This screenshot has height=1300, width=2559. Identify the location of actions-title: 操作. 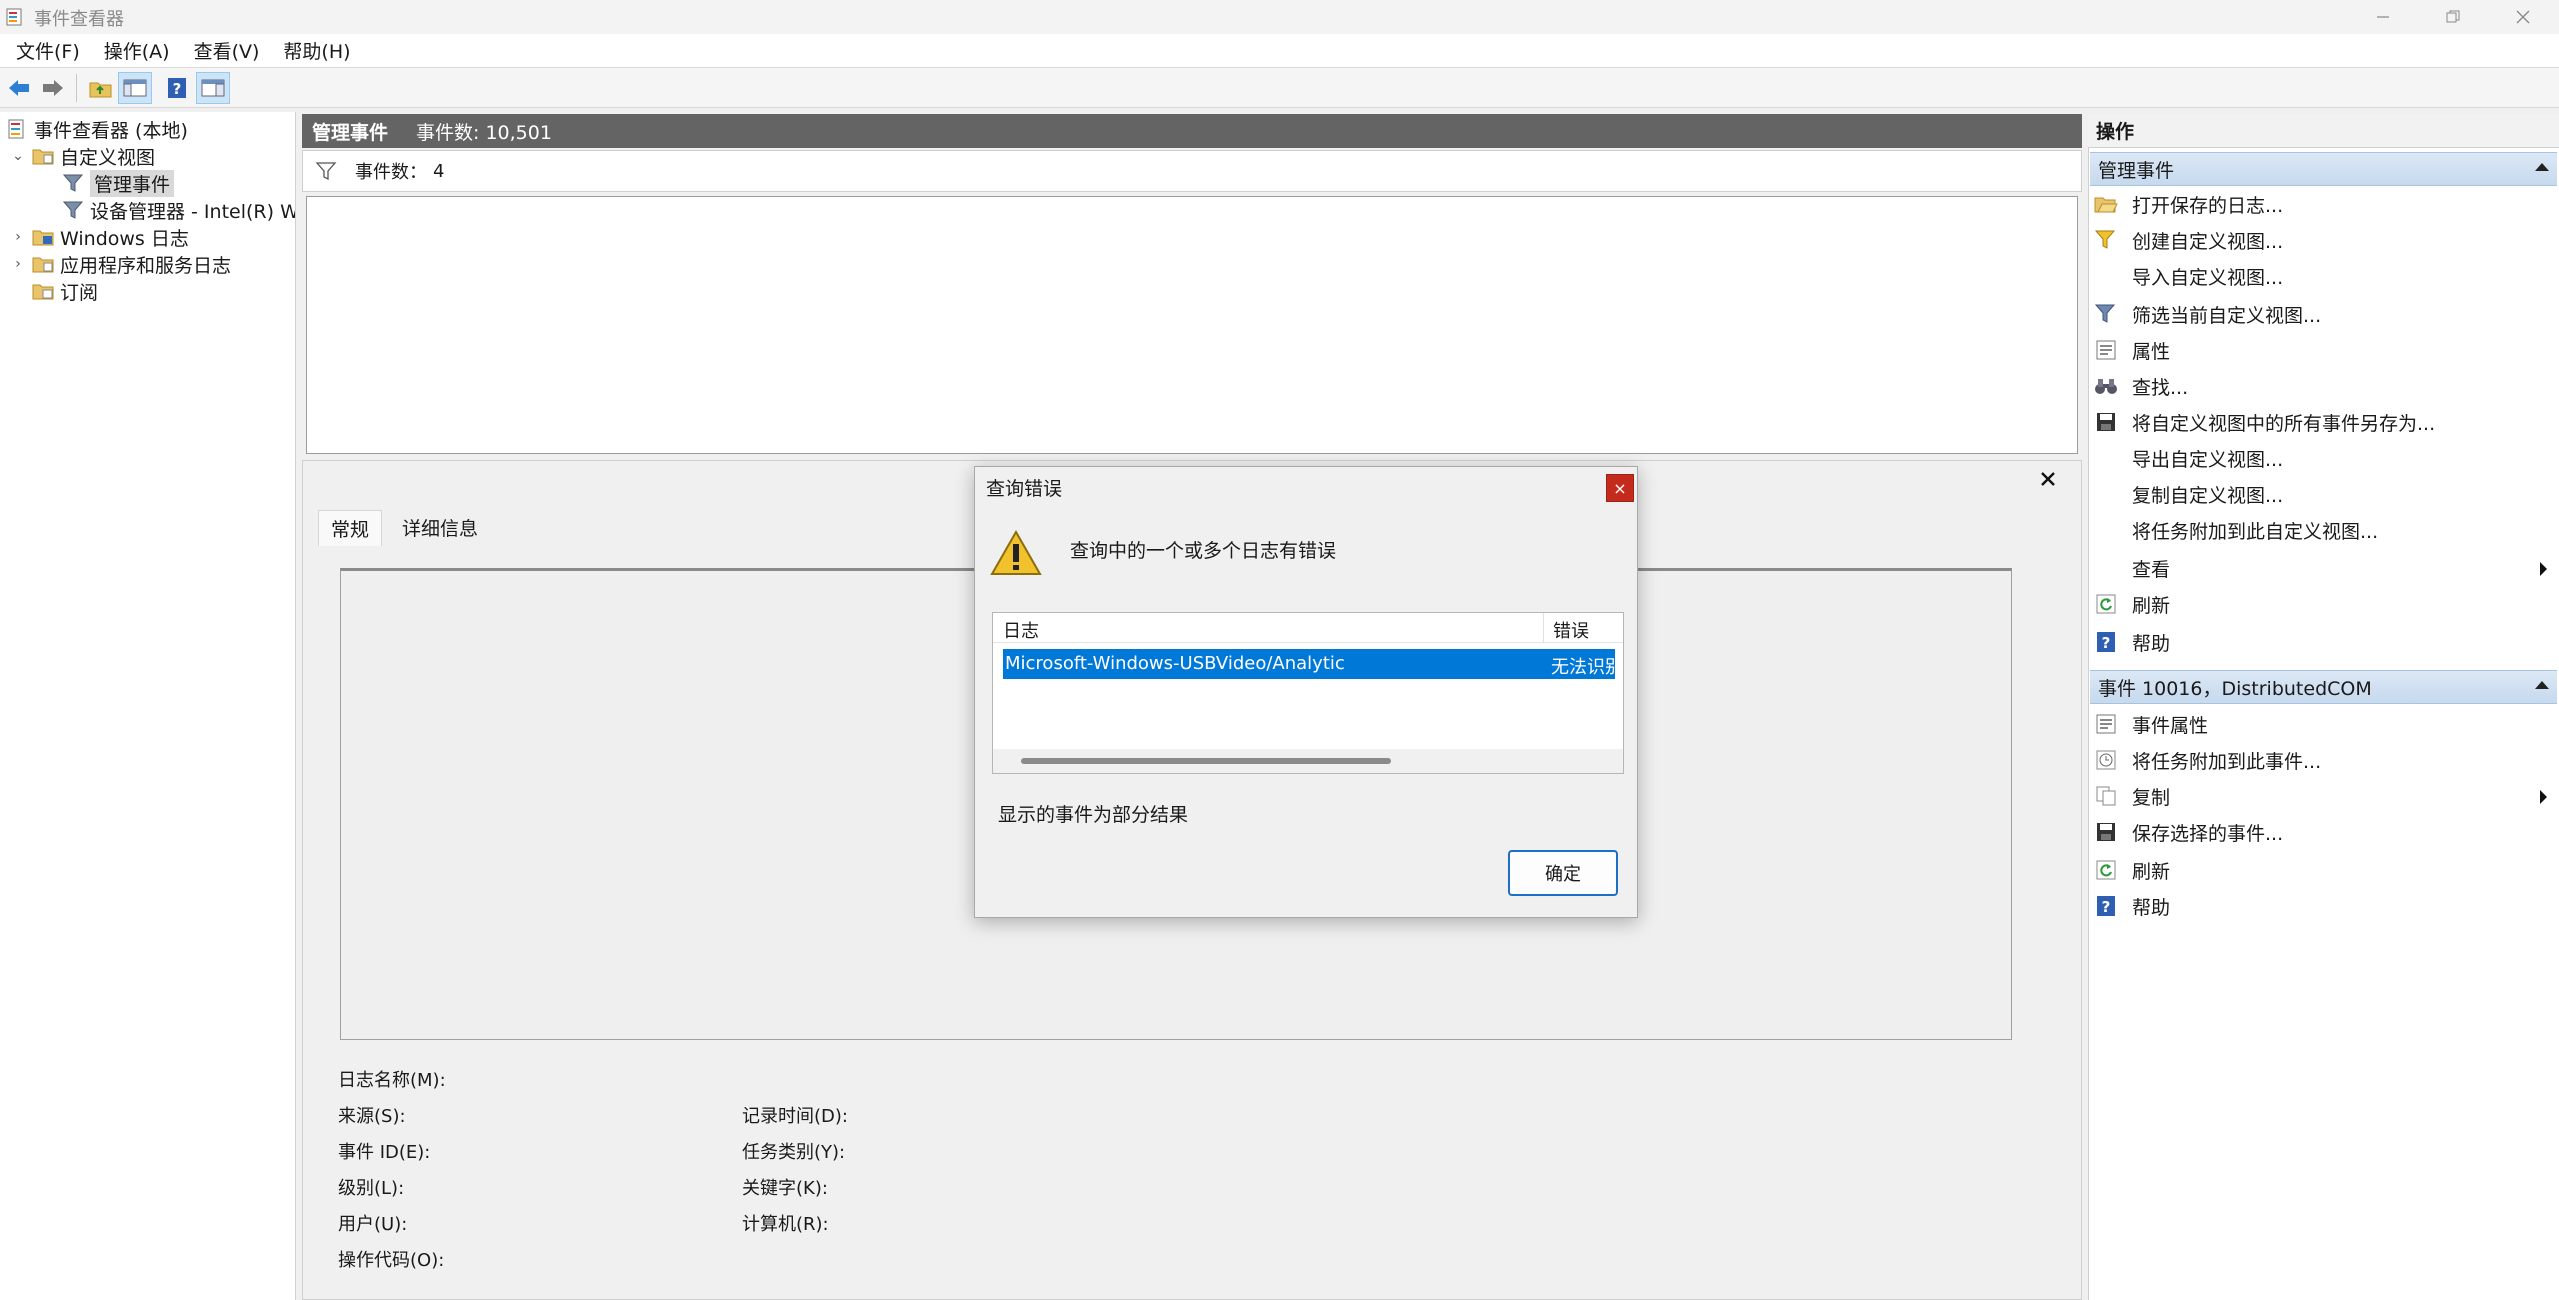
(2323, 131).